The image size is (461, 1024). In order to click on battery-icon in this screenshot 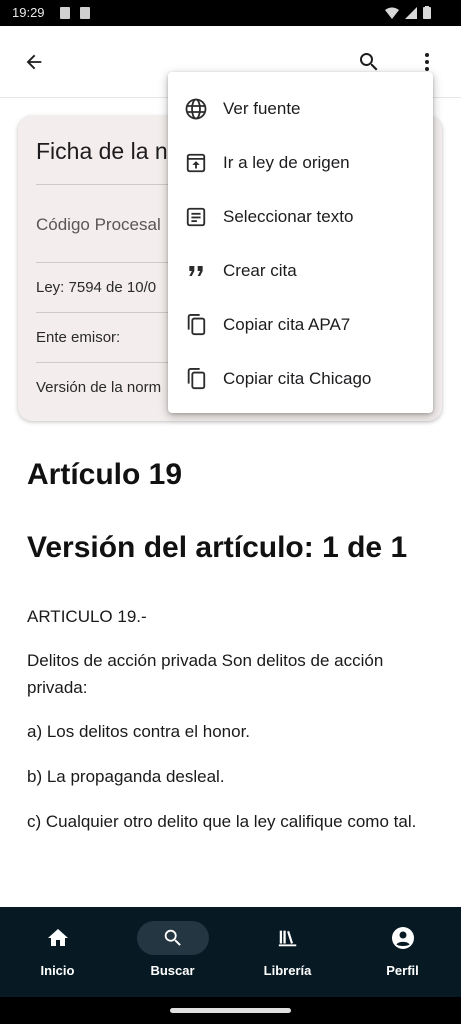, I will do `click(427, 12)`.